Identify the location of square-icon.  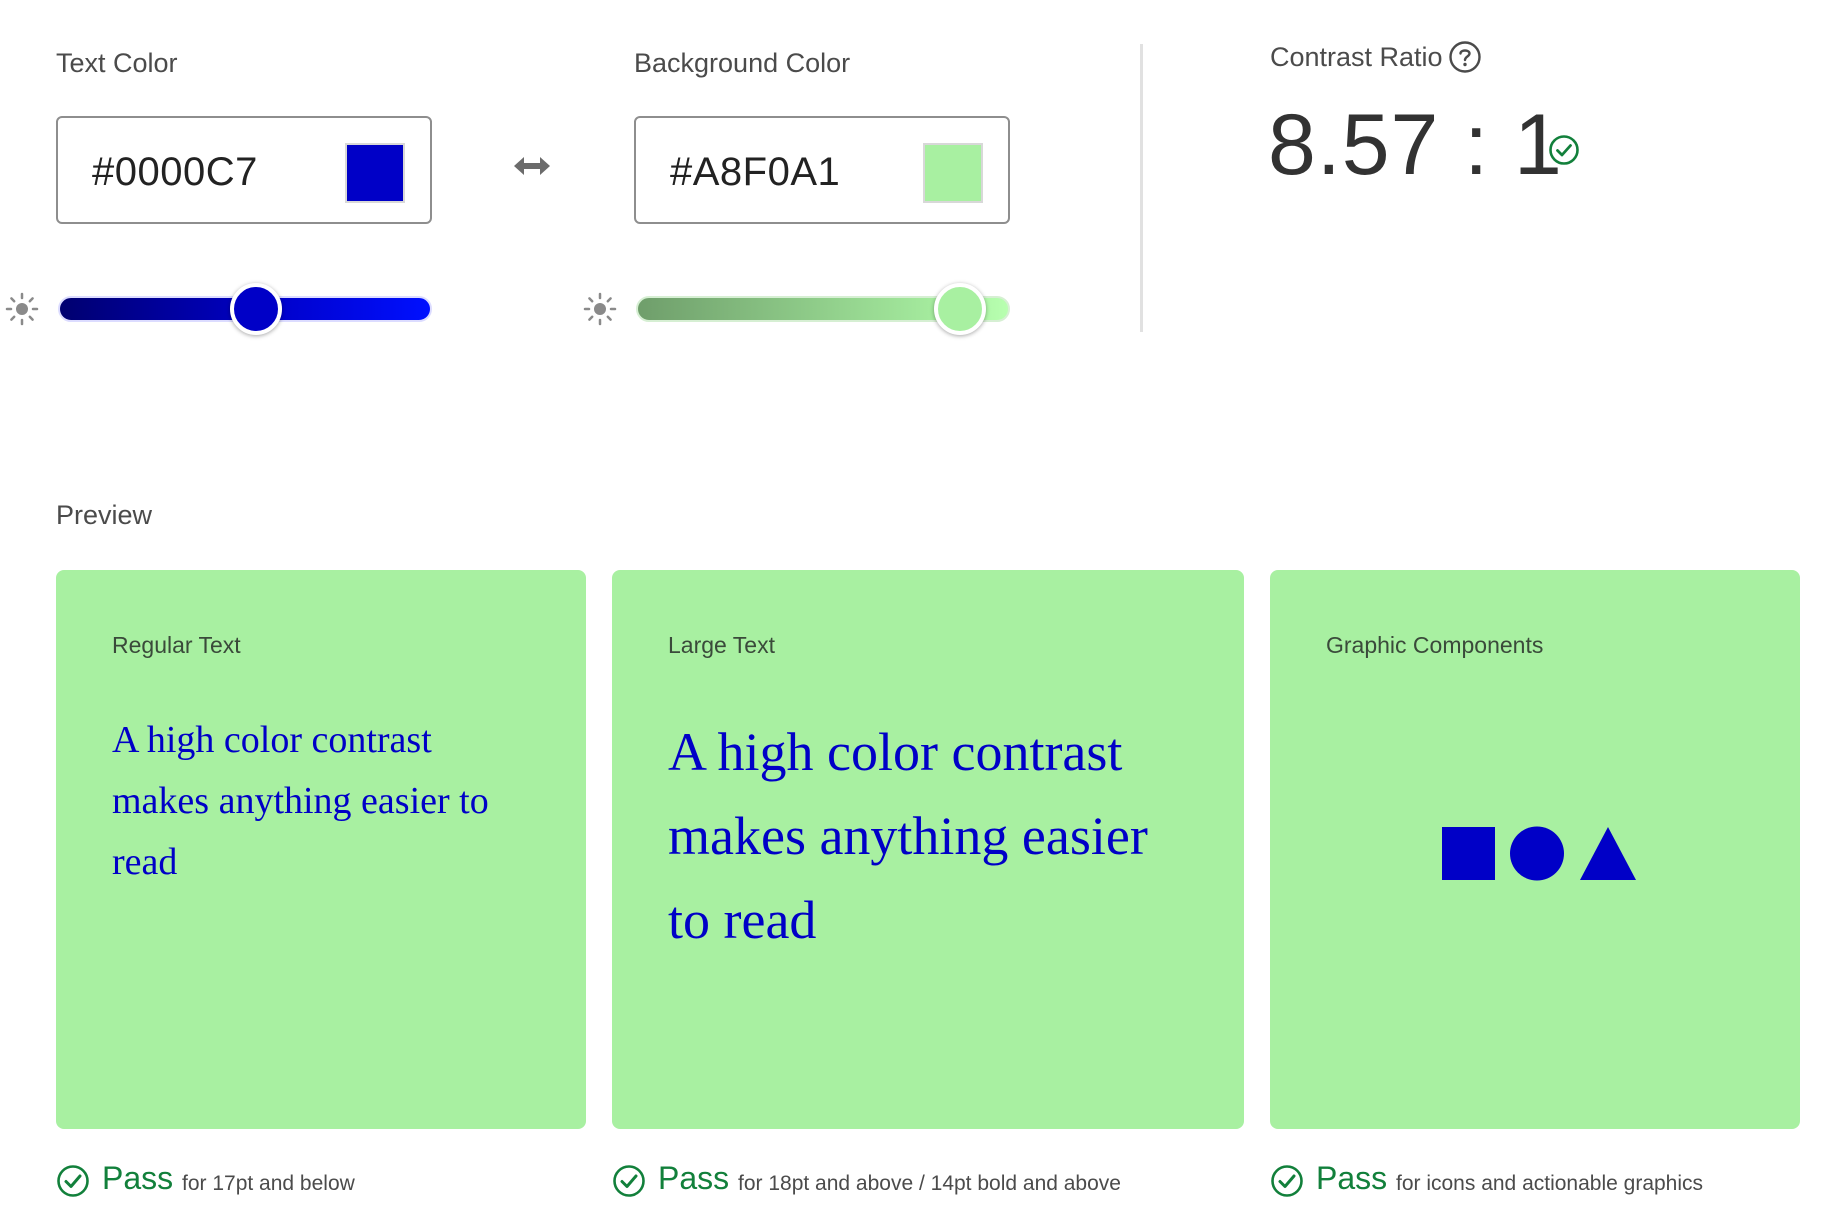
(1468, 853).